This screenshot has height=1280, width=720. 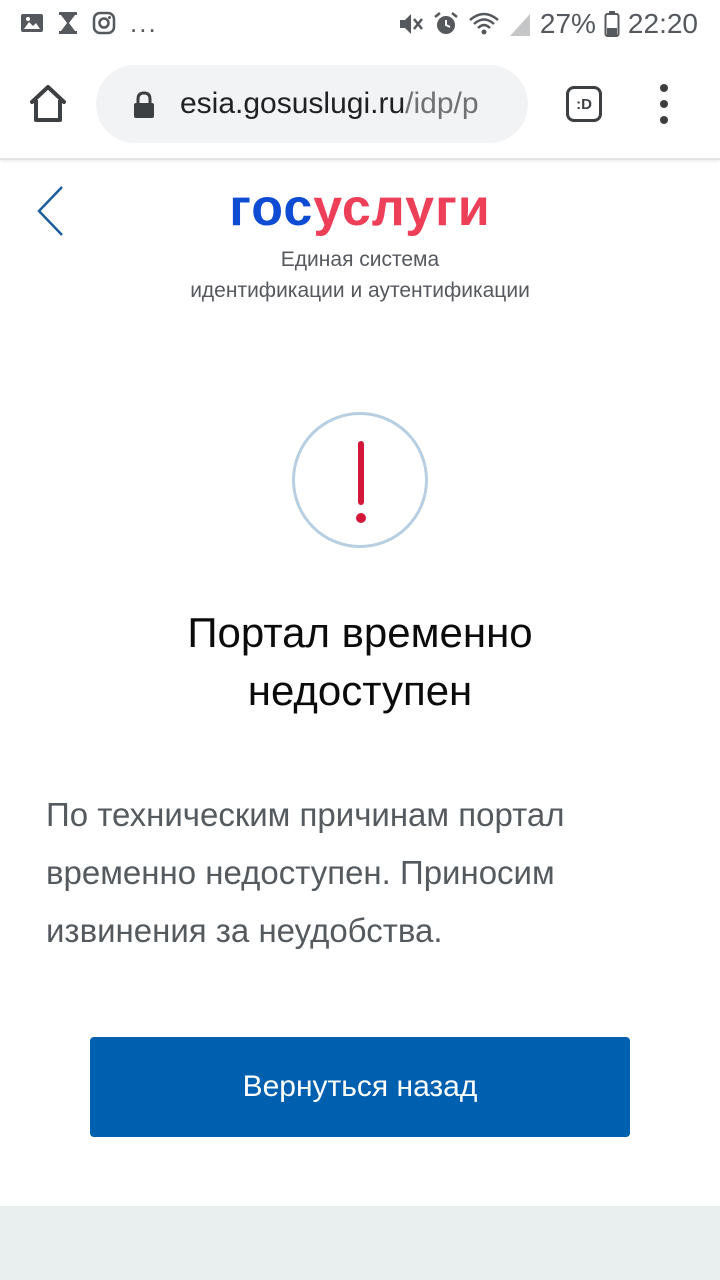 I want to click on url-text: esia.gosuslugi.ru/idp/p, so click(x=343, y=104).